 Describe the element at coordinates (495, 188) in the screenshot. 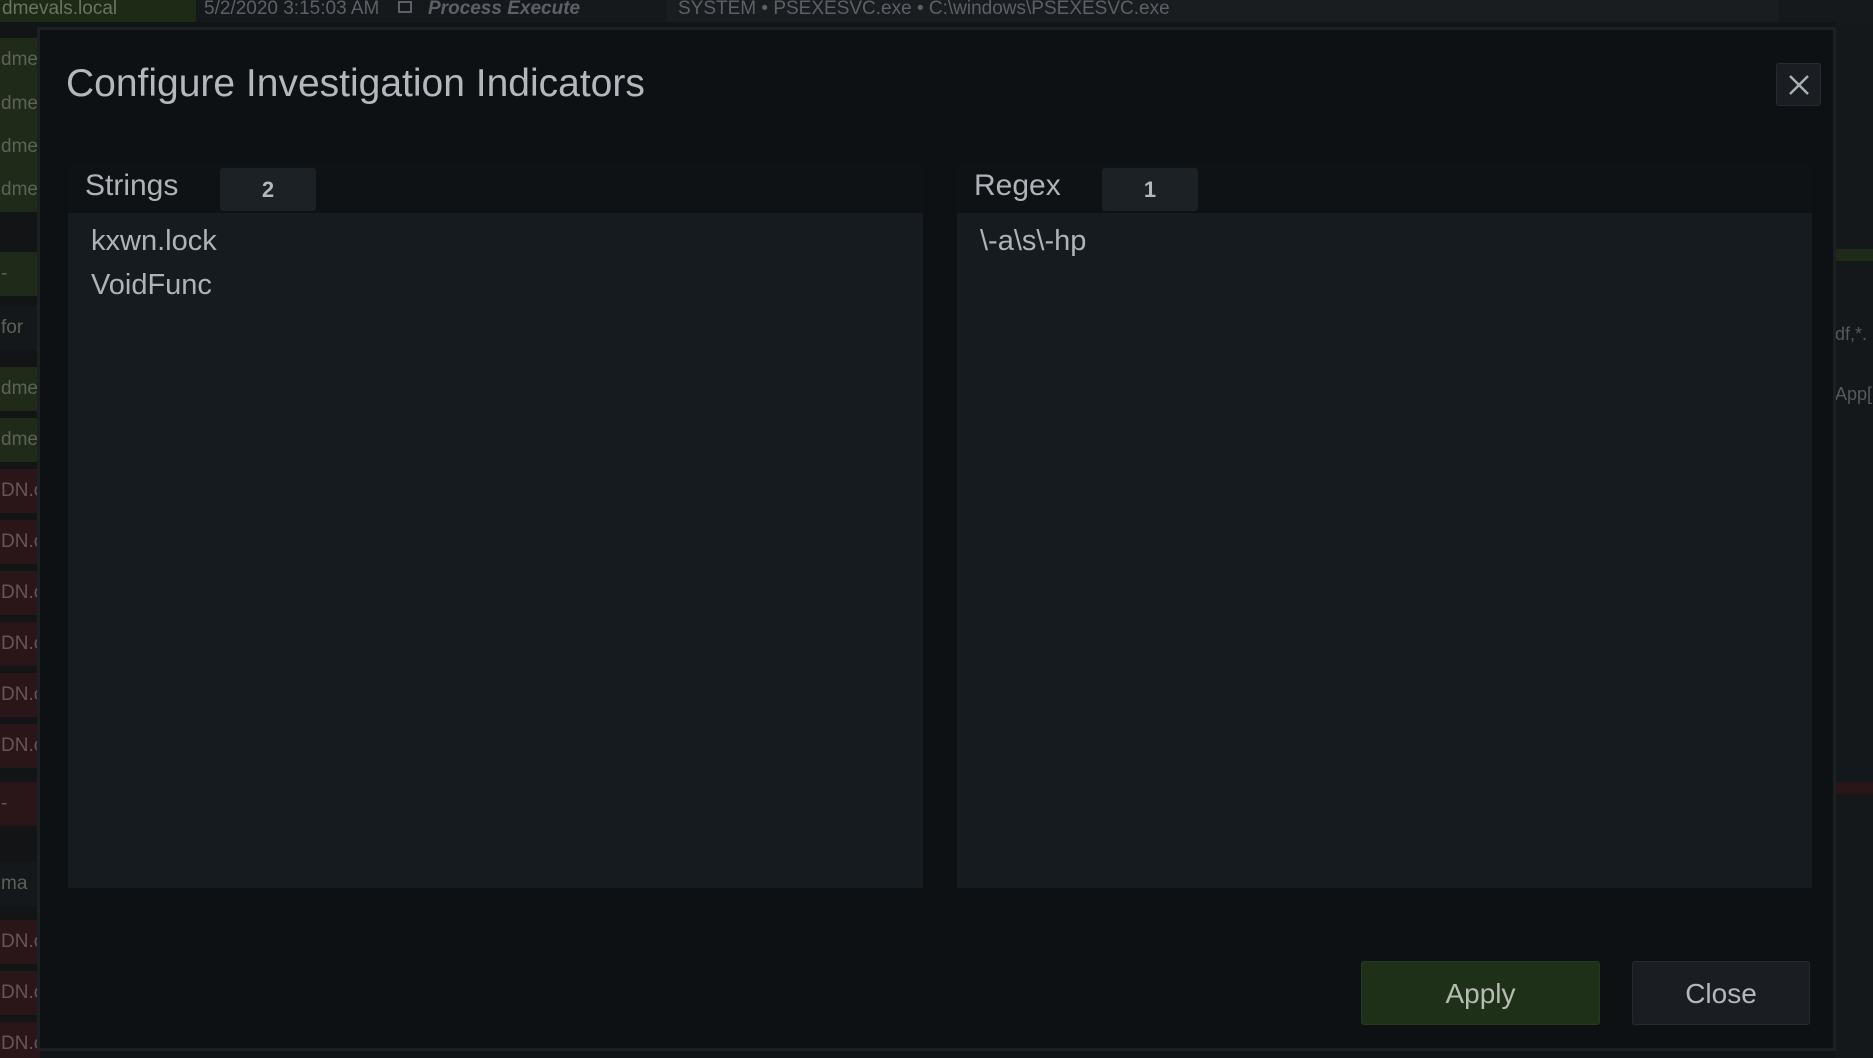

I see `strings-panel-header: Strings 2` at that location.